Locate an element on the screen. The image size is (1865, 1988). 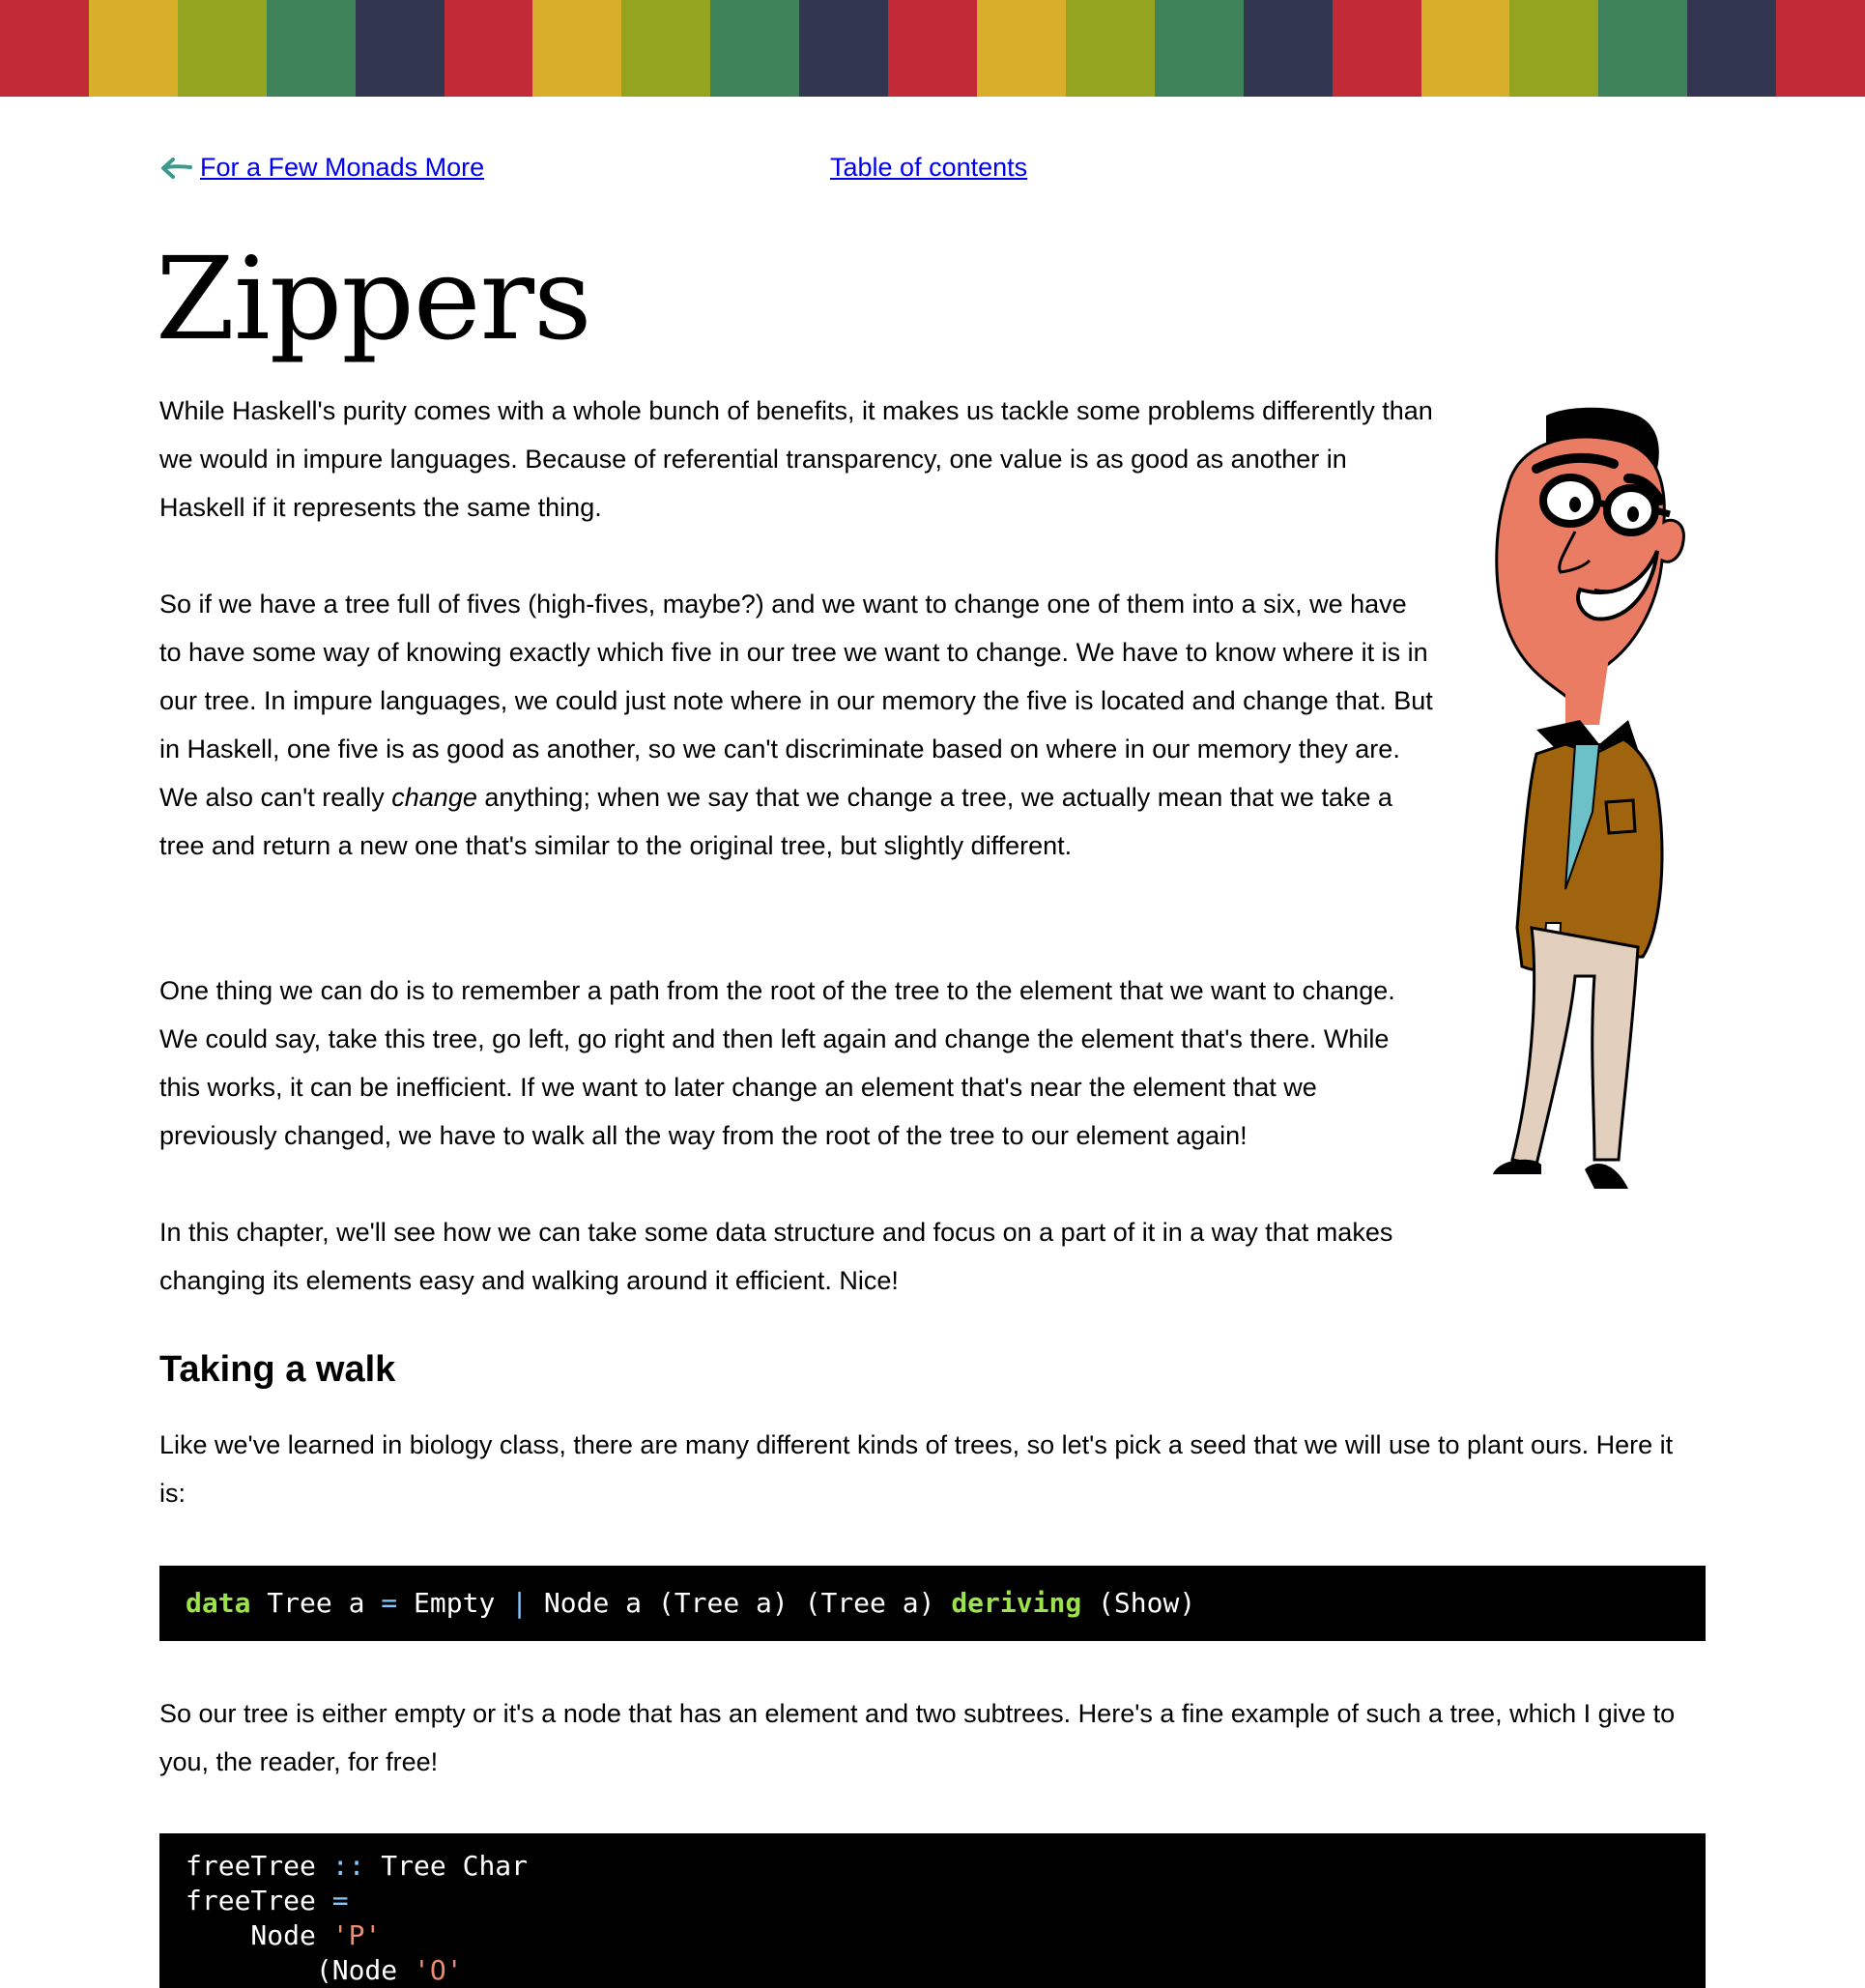
code-operator: :: is located at coordinates (348, 1866).